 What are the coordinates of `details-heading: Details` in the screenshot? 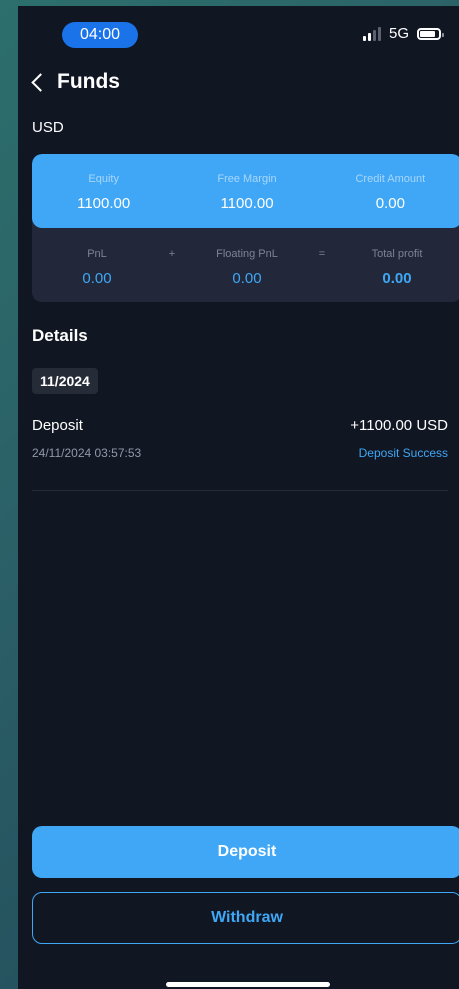 It's located at (60, 335).